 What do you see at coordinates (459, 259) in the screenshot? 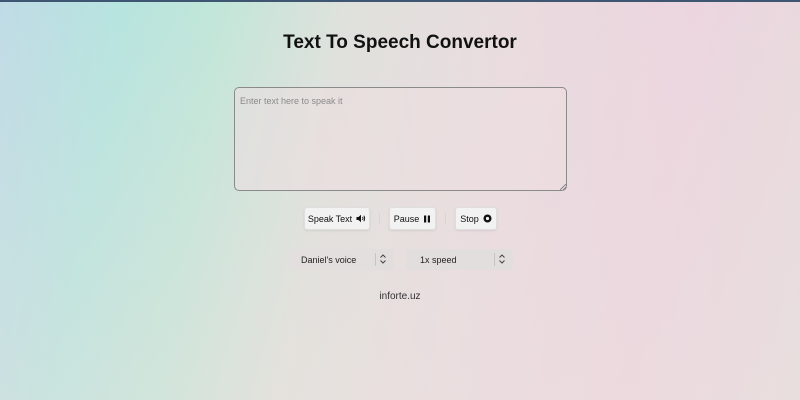
I see `speed-select: 1x speed` at bounding box center [459, 259].